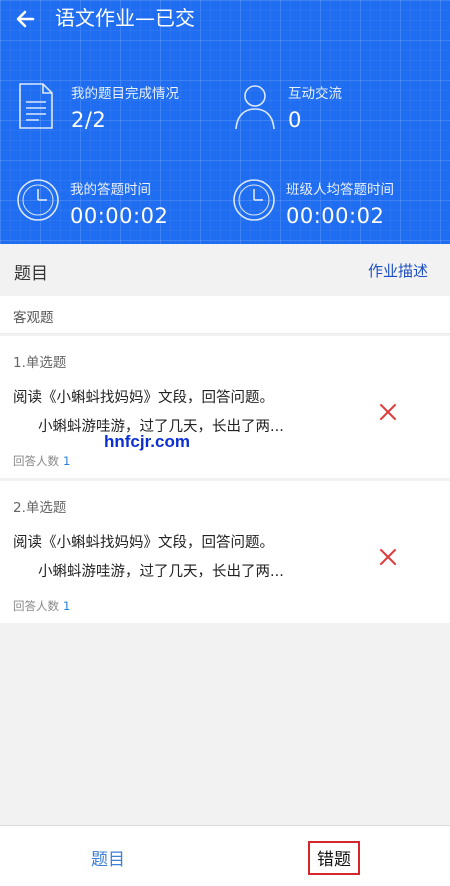  Describe the element at coordinates (40, 508) in the screenshot. I see `question-type: 2.单选题` at that location.